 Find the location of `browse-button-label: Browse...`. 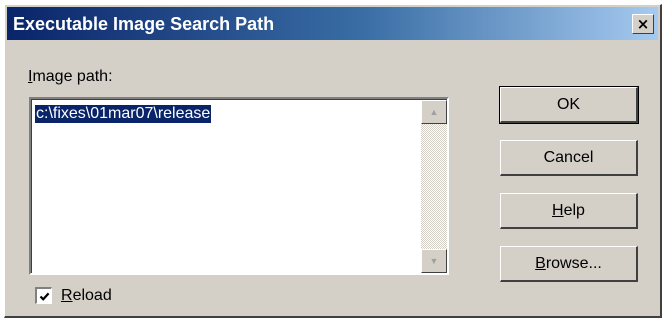

browse-button-label: Browse... is located at coordinates (568, 263).